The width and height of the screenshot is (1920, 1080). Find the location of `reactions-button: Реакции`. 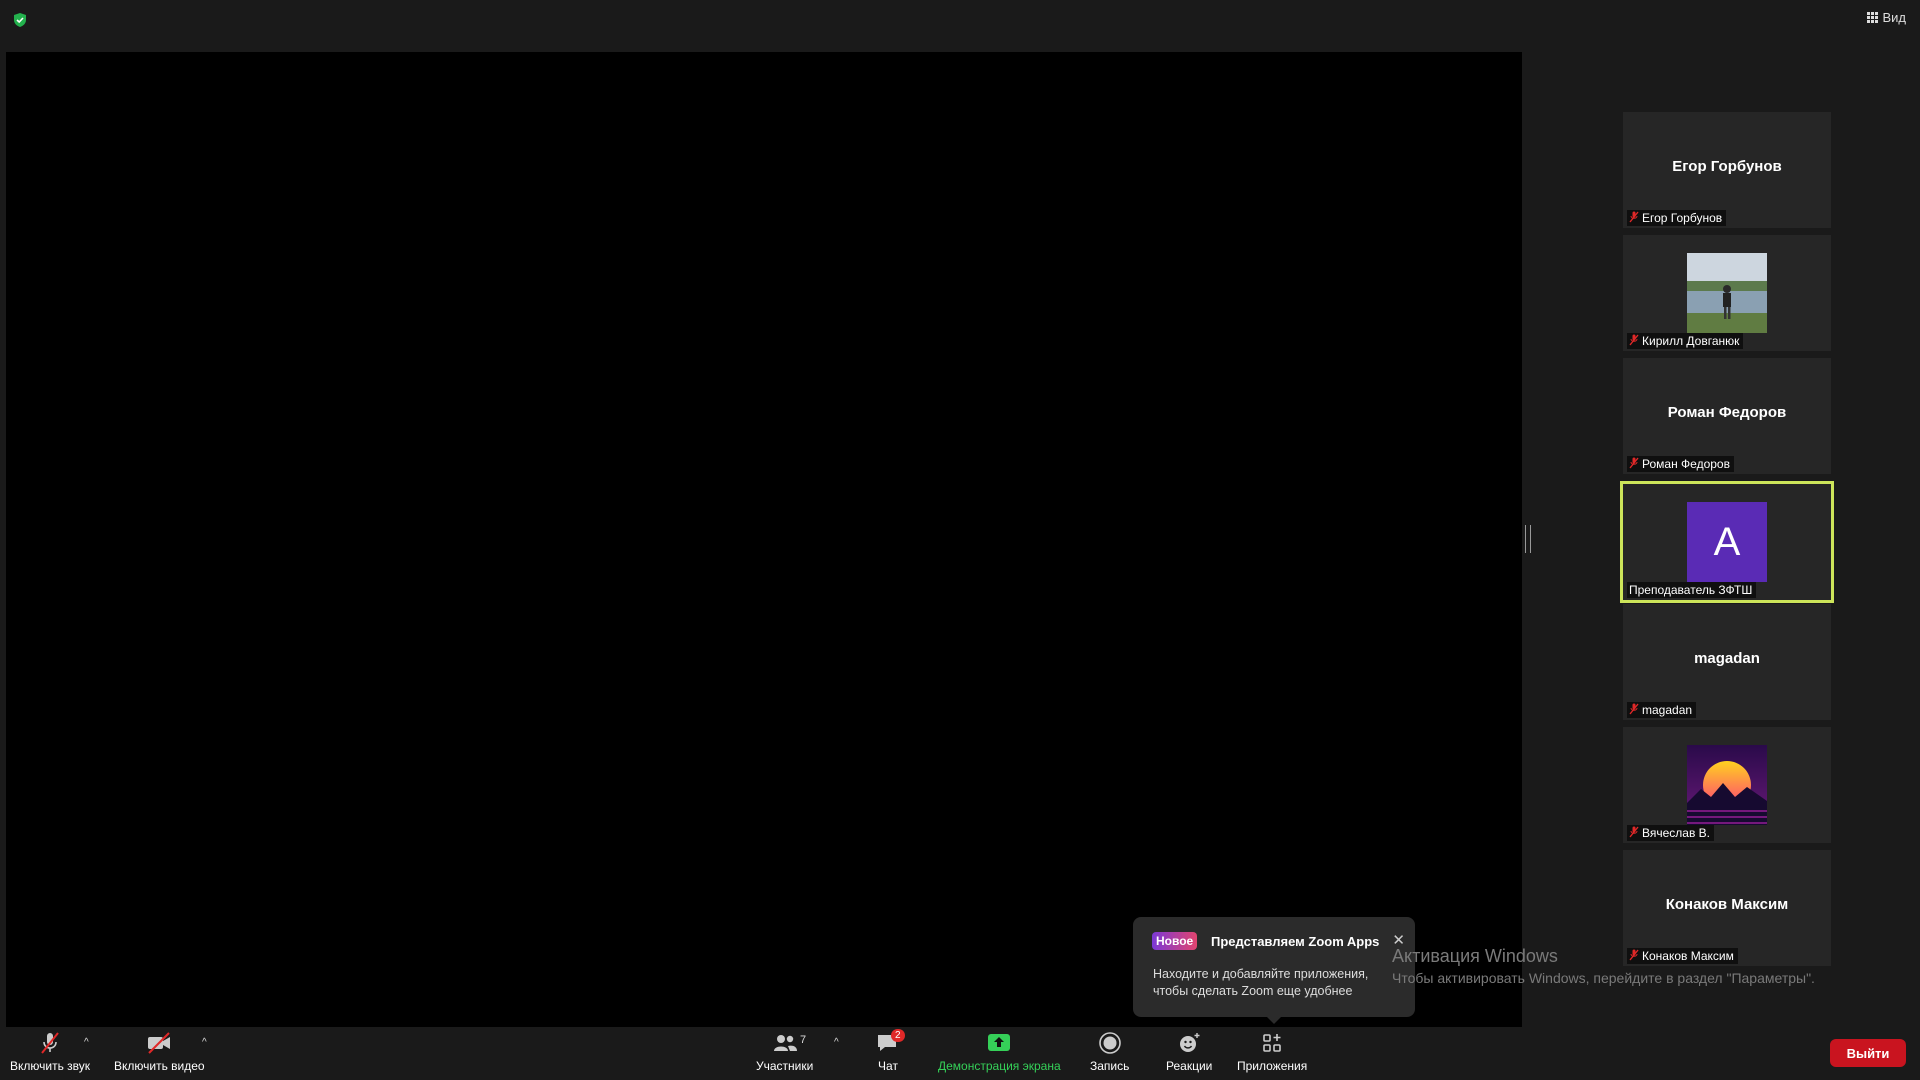

reactions-button: Реакции is located at coordinates (1189, 1052).